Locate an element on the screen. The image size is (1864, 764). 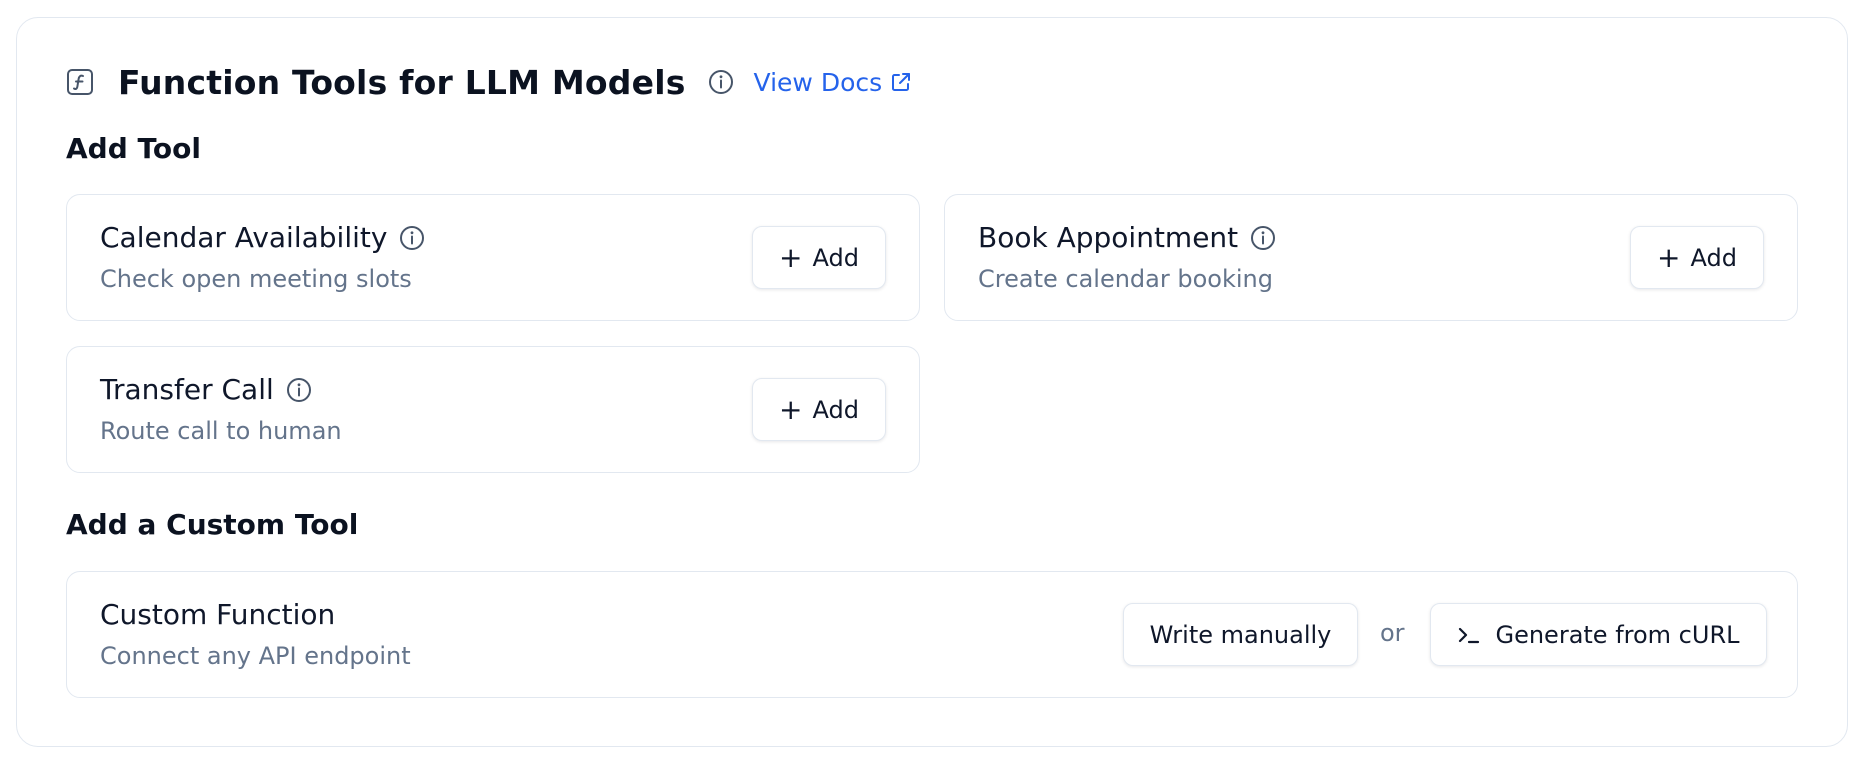
add-calendar-availability-button: + Add is located at coordinates (819, 257).